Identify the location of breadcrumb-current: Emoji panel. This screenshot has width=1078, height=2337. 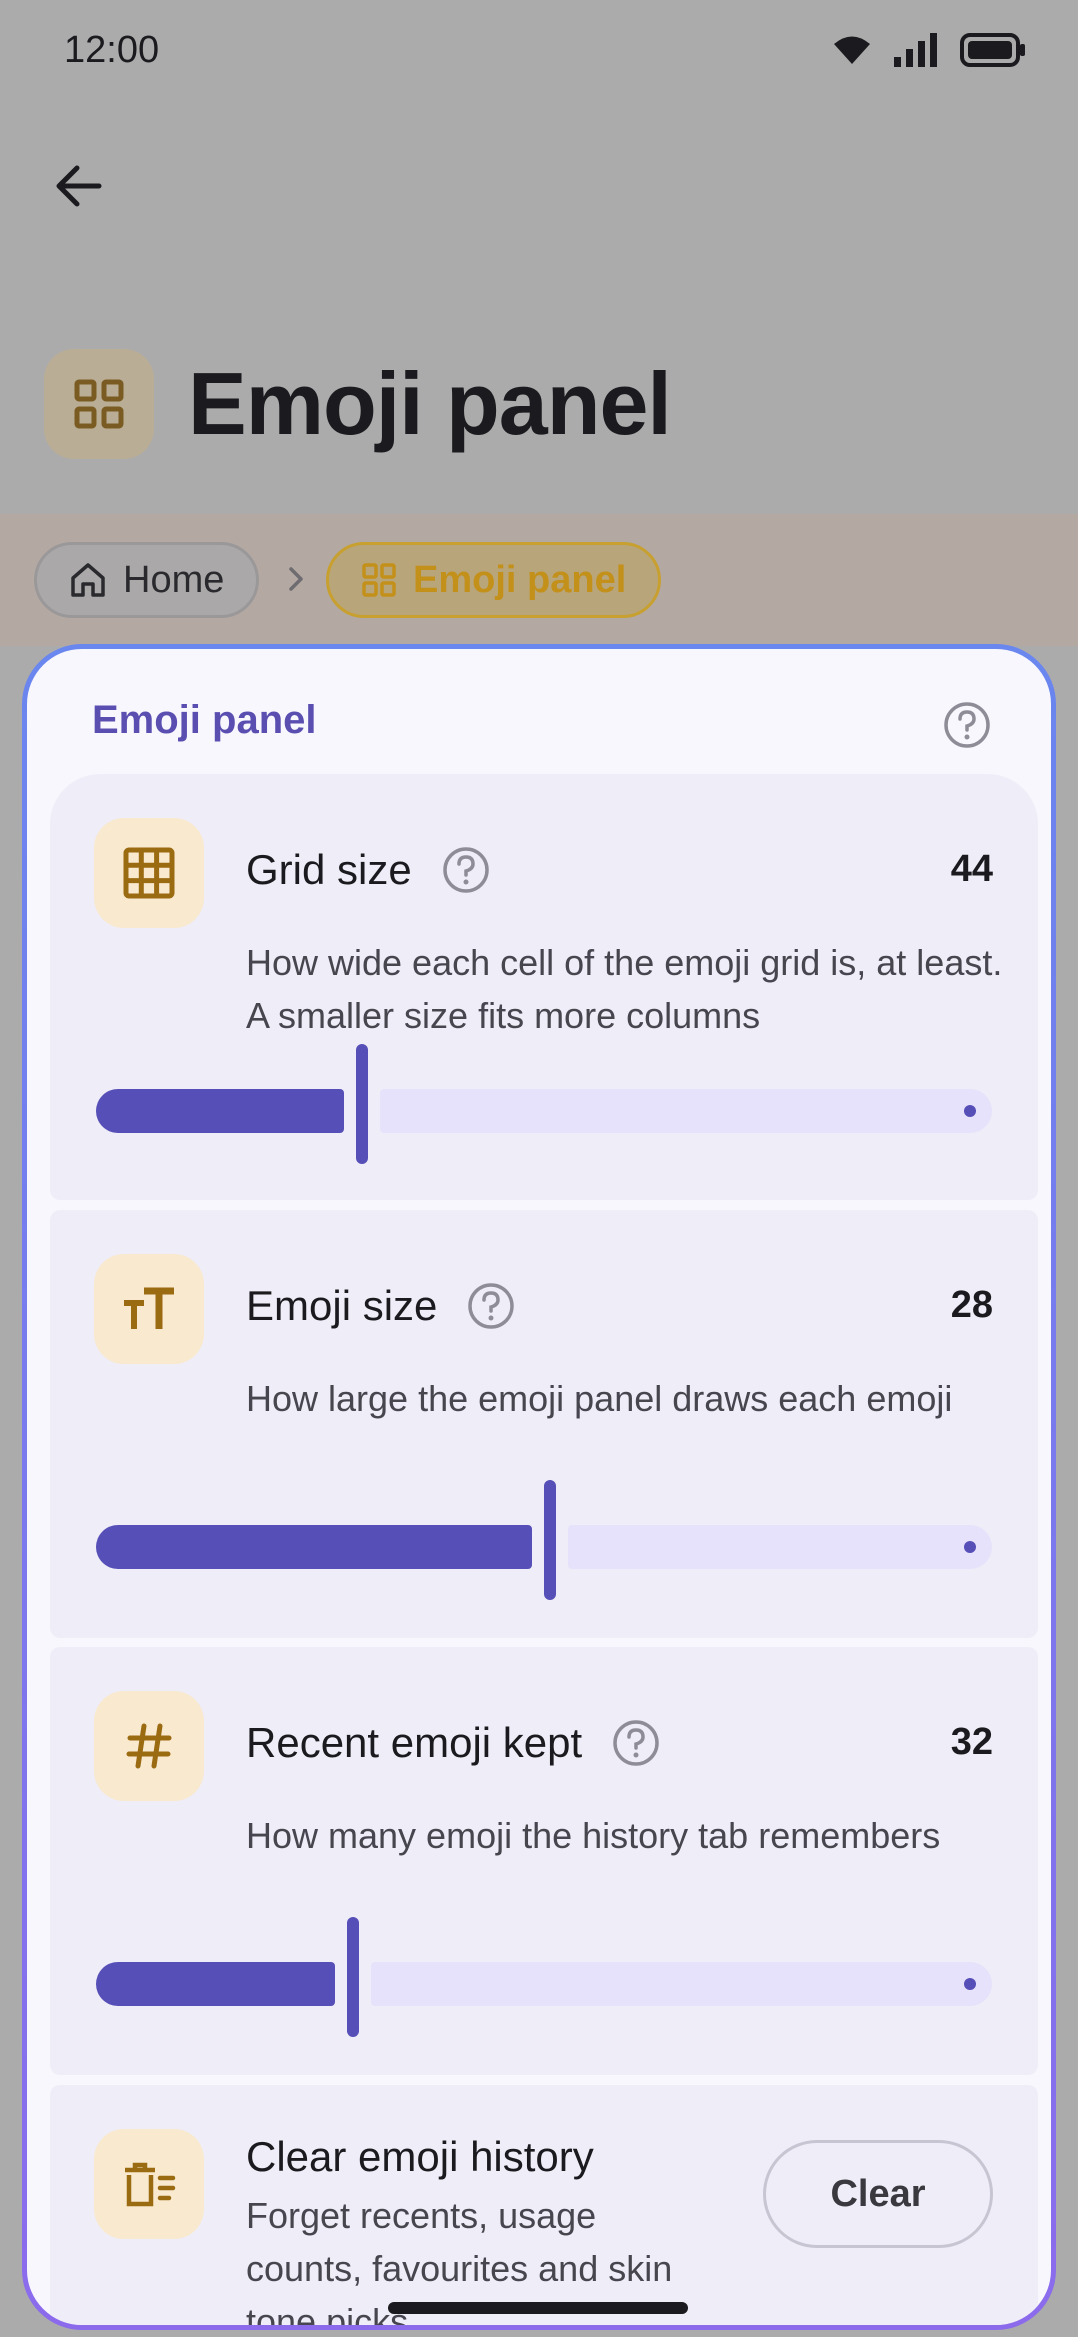
(494, 580).